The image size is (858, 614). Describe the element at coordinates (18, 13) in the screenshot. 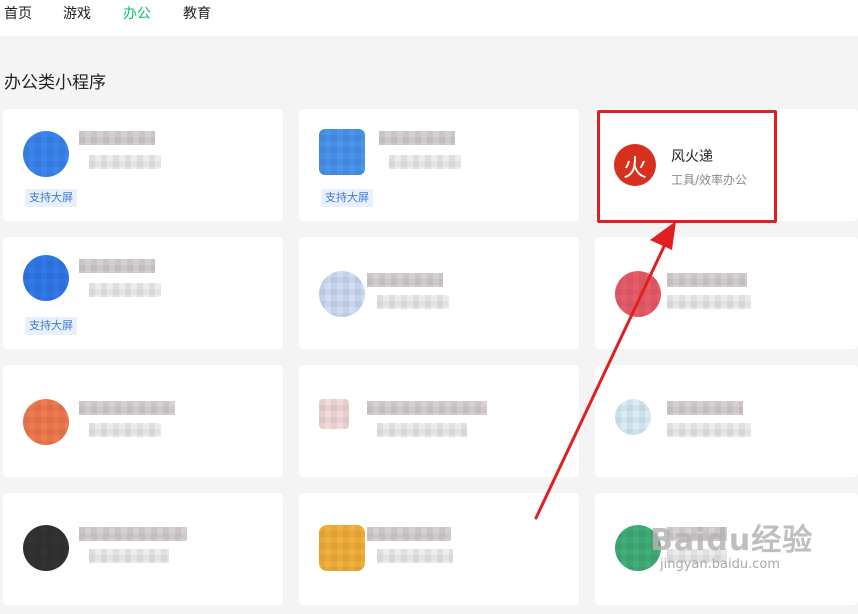

I see `nav-tab-home: 首页` at that location.